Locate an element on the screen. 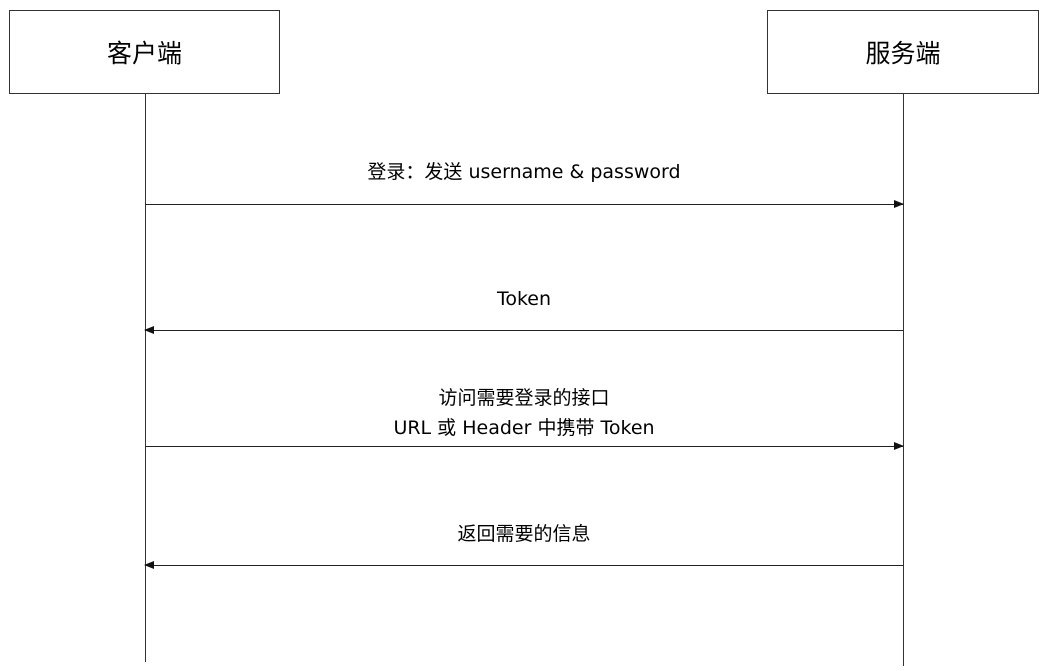  actor-client-label: 客户端 is located at coordinates (144, 53).